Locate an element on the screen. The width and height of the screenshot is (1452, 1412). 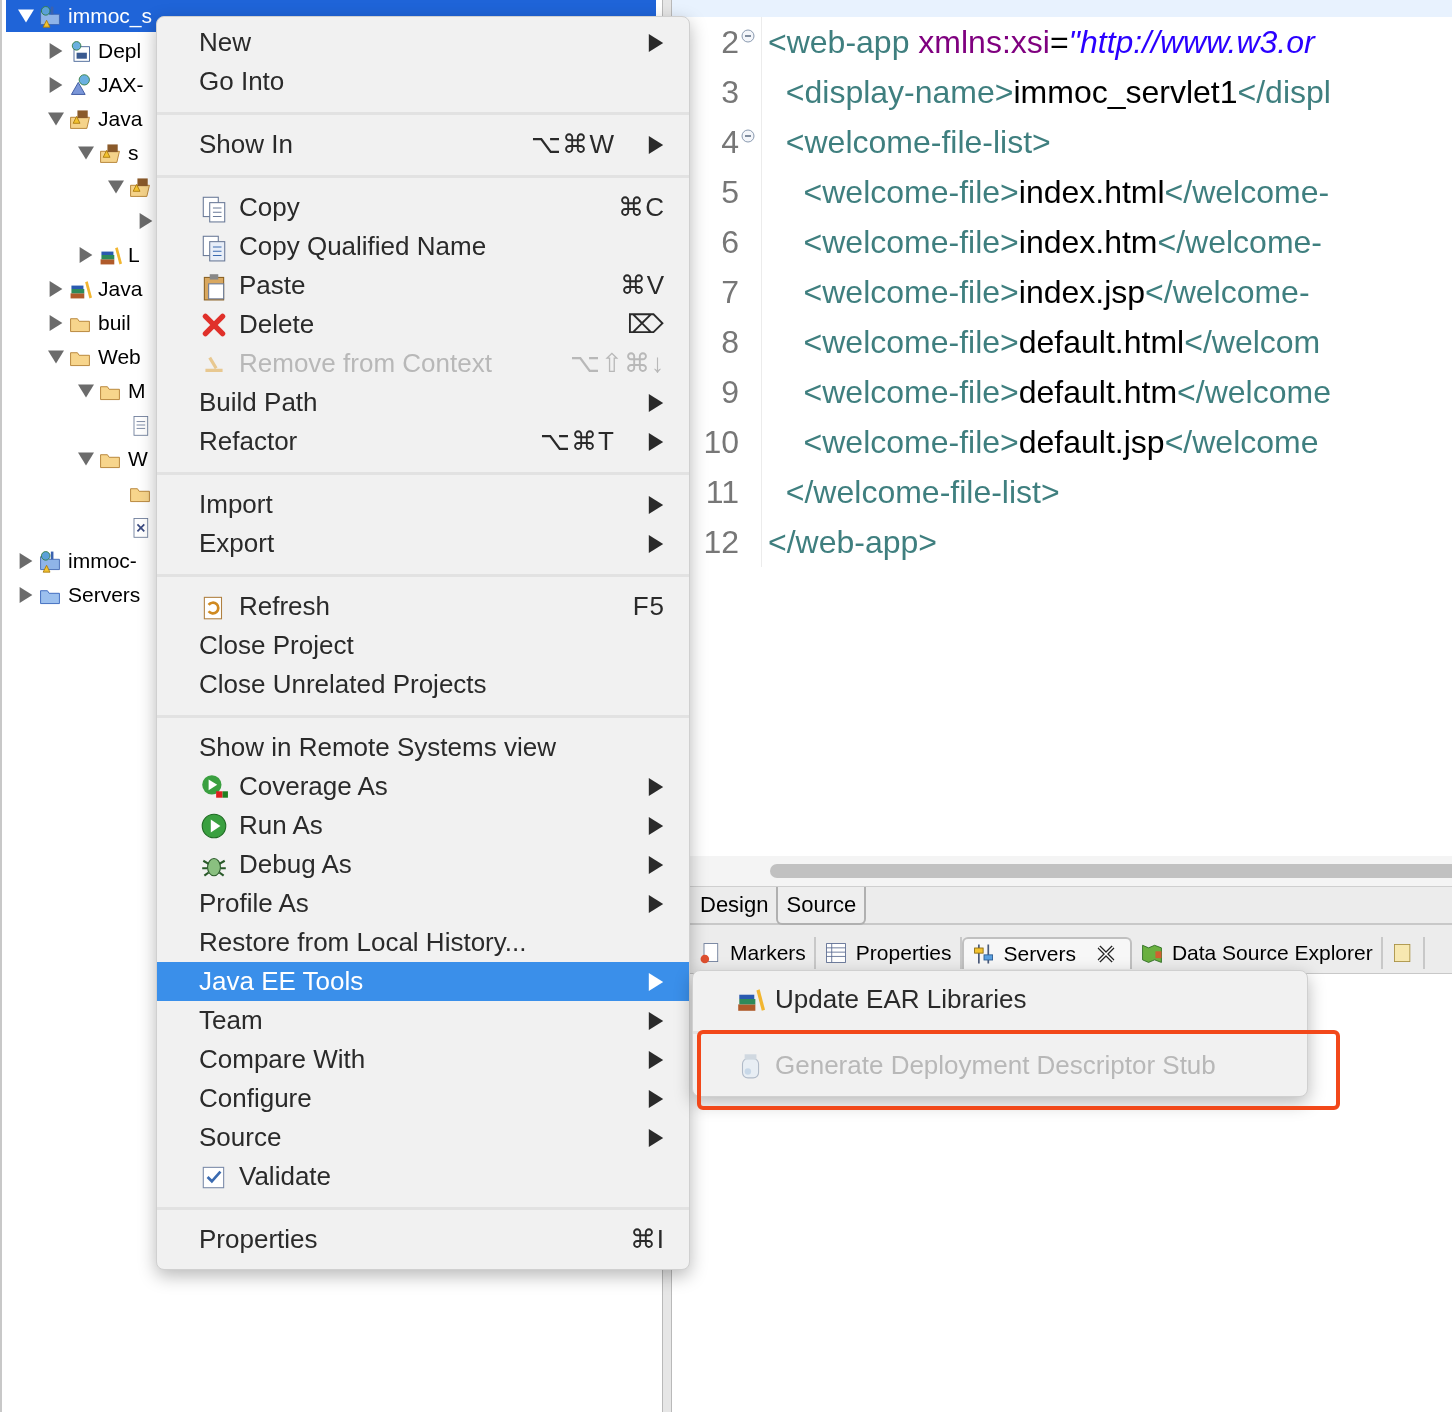
editor-tab: Source is located at coordinates (821, 906).